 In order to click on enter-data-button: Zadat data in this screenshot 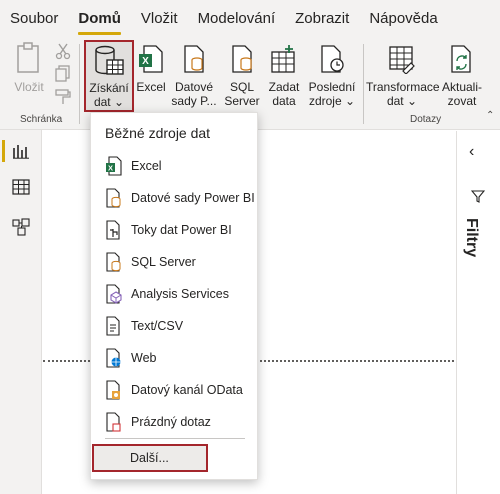, I will do `click(284, 75)`.